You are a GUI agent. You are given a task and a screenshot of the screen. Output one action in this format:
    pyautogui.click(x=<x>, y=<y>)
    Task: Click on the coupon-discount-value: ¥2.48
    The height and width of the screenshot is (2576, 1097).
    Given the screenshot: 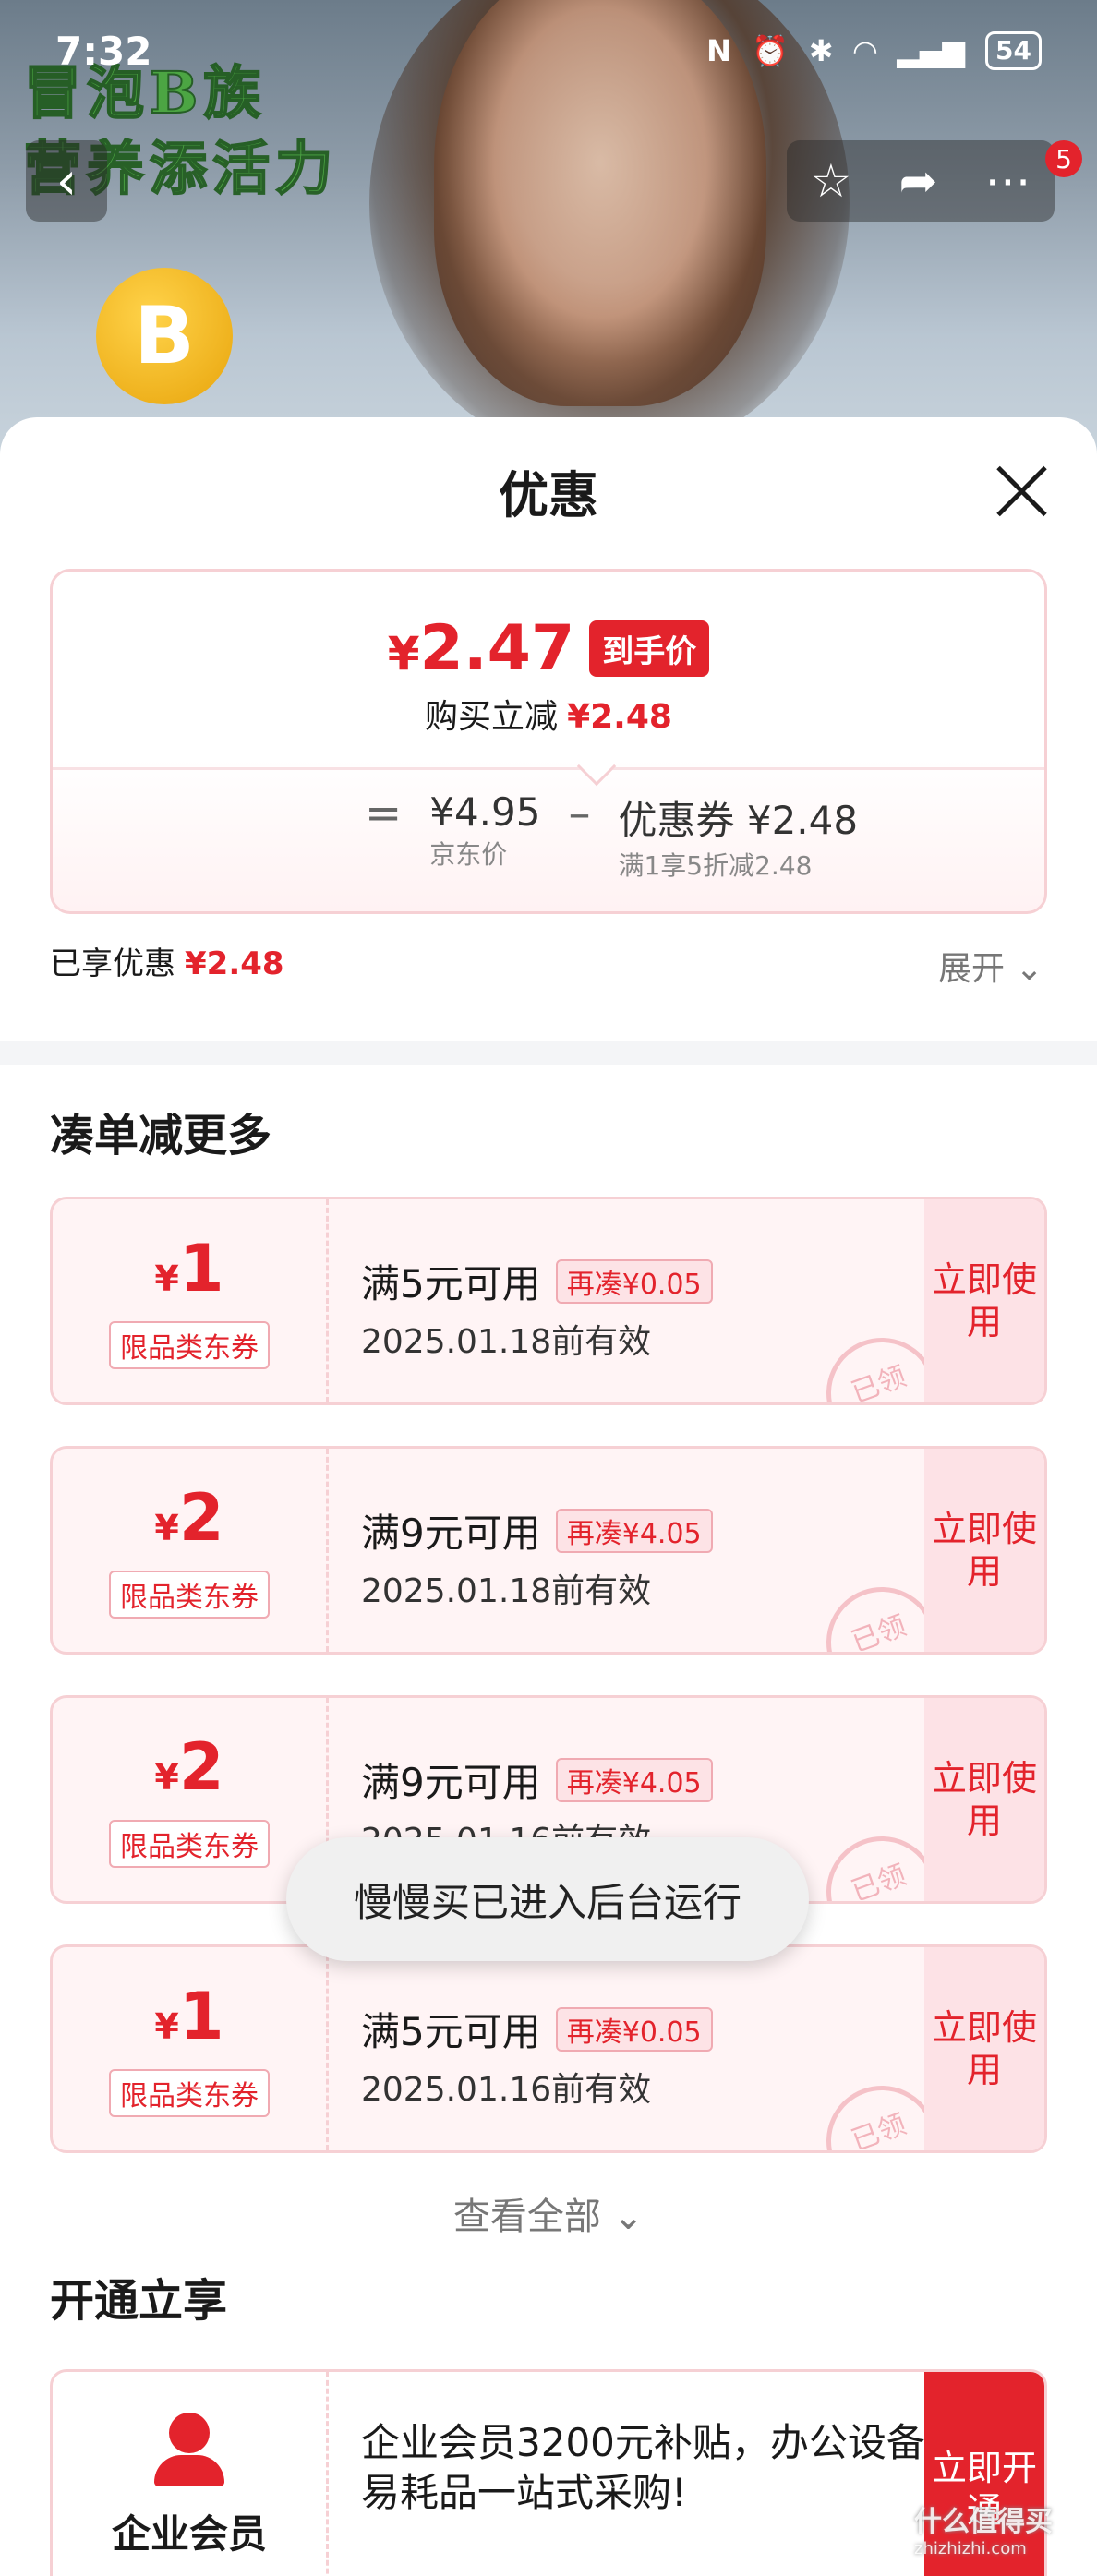 What is the action you would take?
    pyautogui.click(x=802, y=820)
    